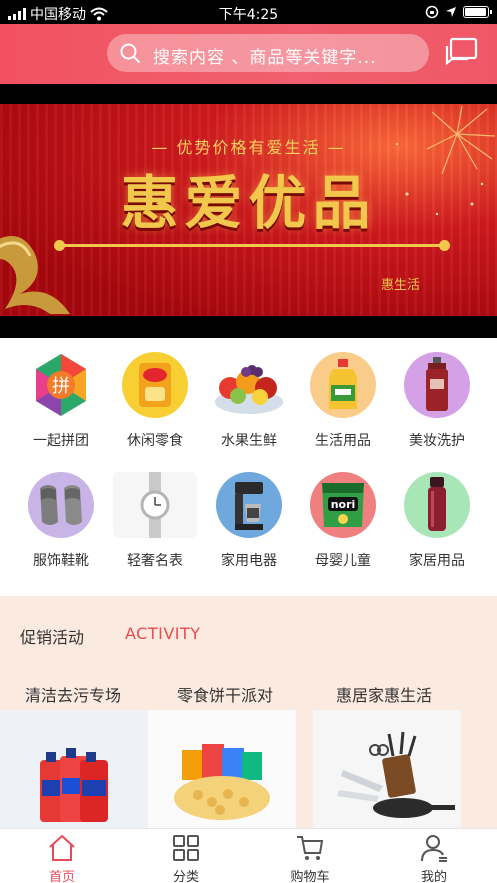 This screenshot has height=883, width=497. What do you see at coordinates (461, 53) in the screenshot?
I see `message-icon` at bounding box center [461, 53].